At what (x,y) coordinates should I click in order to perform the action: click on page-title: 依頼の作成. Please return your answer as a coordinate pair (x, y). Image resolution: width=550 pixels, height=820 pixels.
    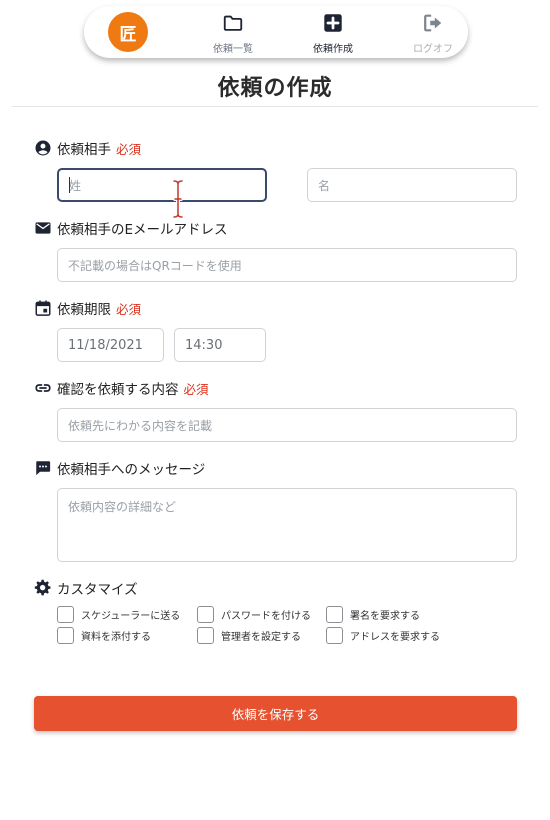
    Looking at the image, I should click on (275, 88).